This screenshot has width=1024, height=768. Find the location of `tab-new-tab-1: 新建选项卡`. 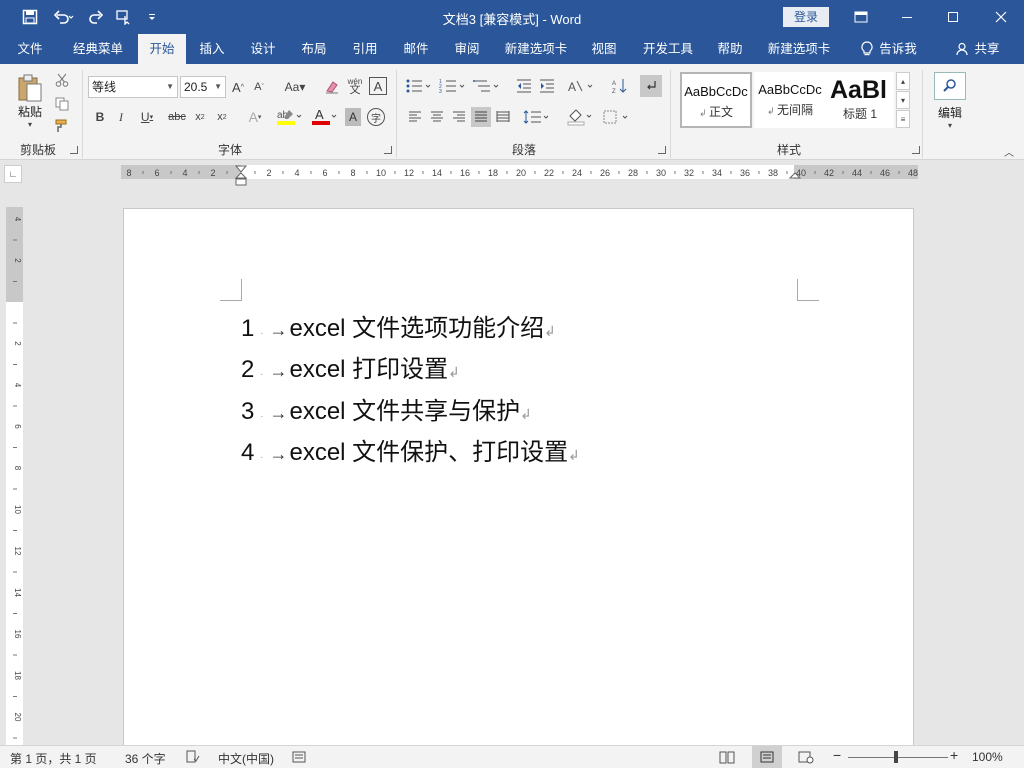

tab-new-tab-1: 新建选项卡 is located at coordinates (536, 49).